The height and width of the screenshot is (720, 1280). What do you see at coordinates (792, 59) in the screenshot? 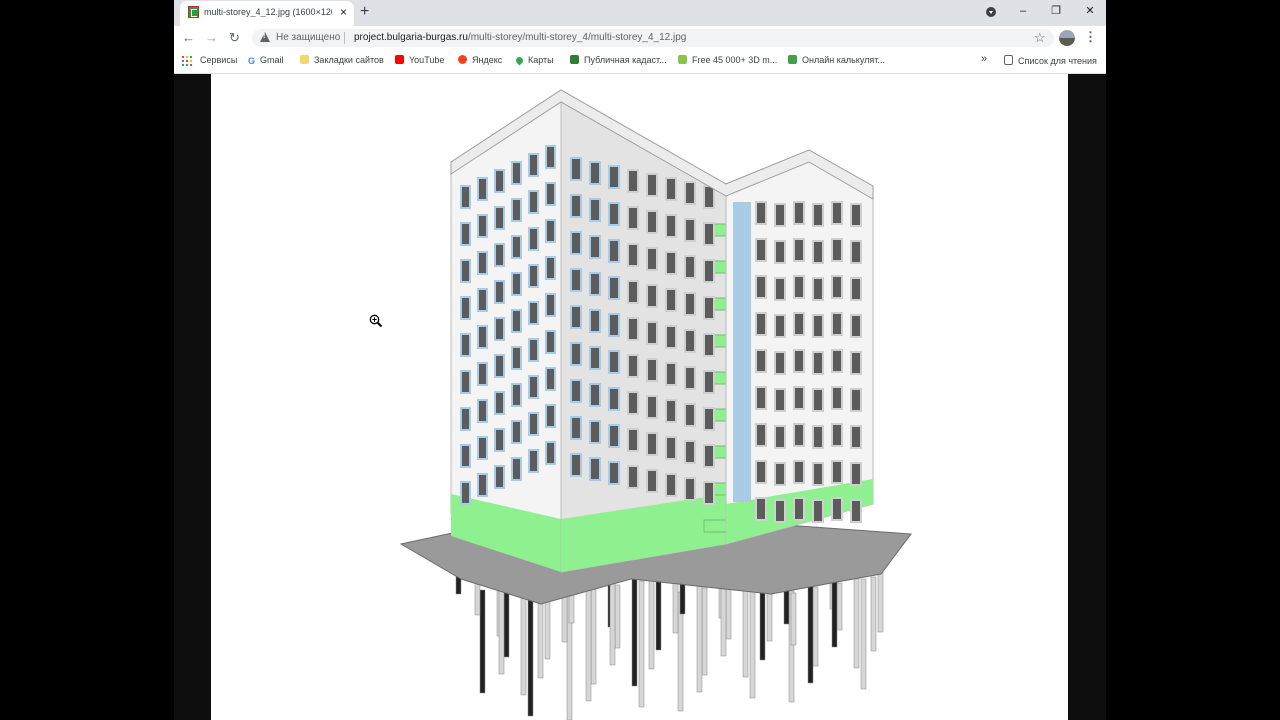
I see `calculator-icon` at bounding box center [792, 59].